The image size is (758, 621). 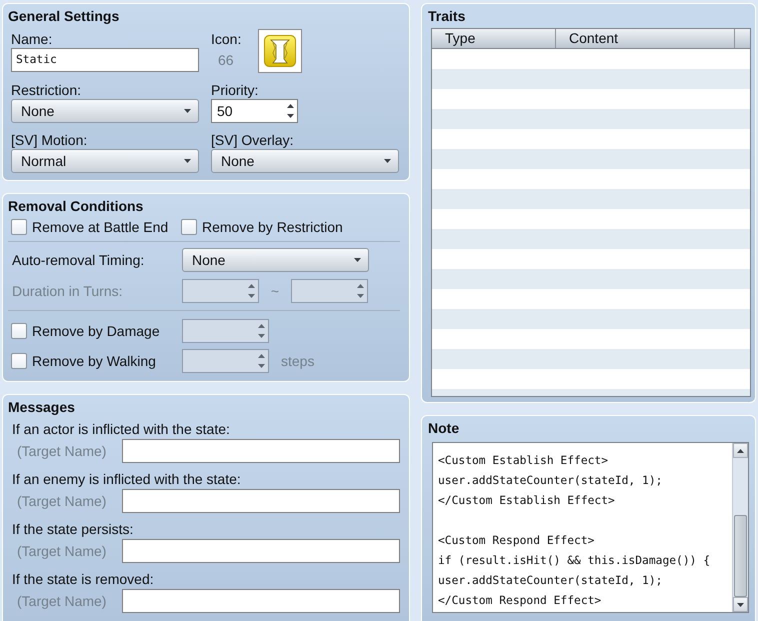 What do you see at coordinates (105, 161) in the screenshot?
I see `dropdown: Normal` at bounding box center [105, 161].